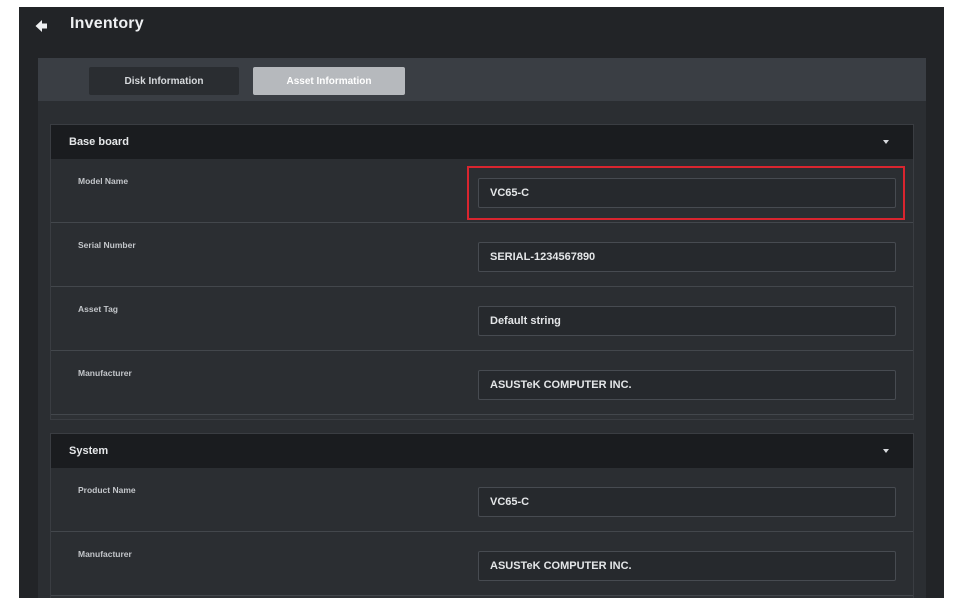 The height and width of the screenshot is (601, 953). I want to click on tab-asset-information: Asset Information, so click(329, 81).